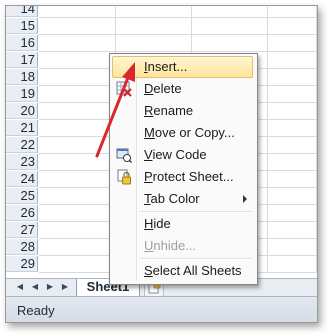 The width and height of the screenshot is (329, 333). I want to click on annotation-arrow-shaft, so click(113, 115).